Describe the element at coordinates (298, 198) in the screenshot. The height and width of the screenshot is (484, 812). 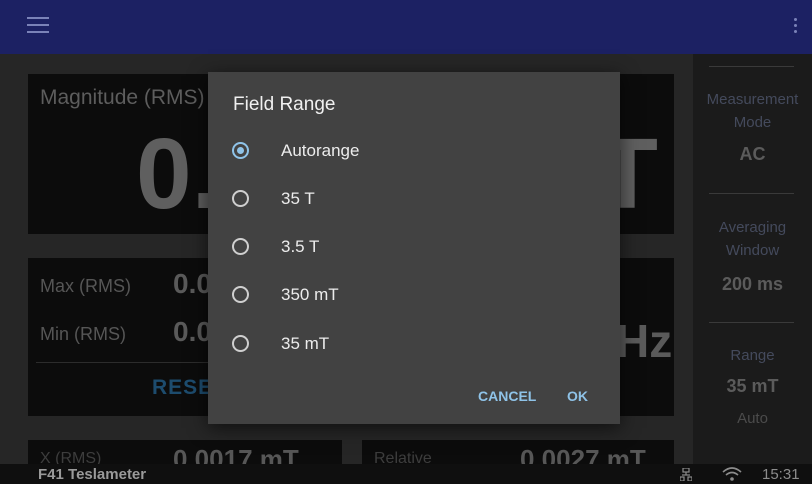
I see `option-label: 35 T` at that location.